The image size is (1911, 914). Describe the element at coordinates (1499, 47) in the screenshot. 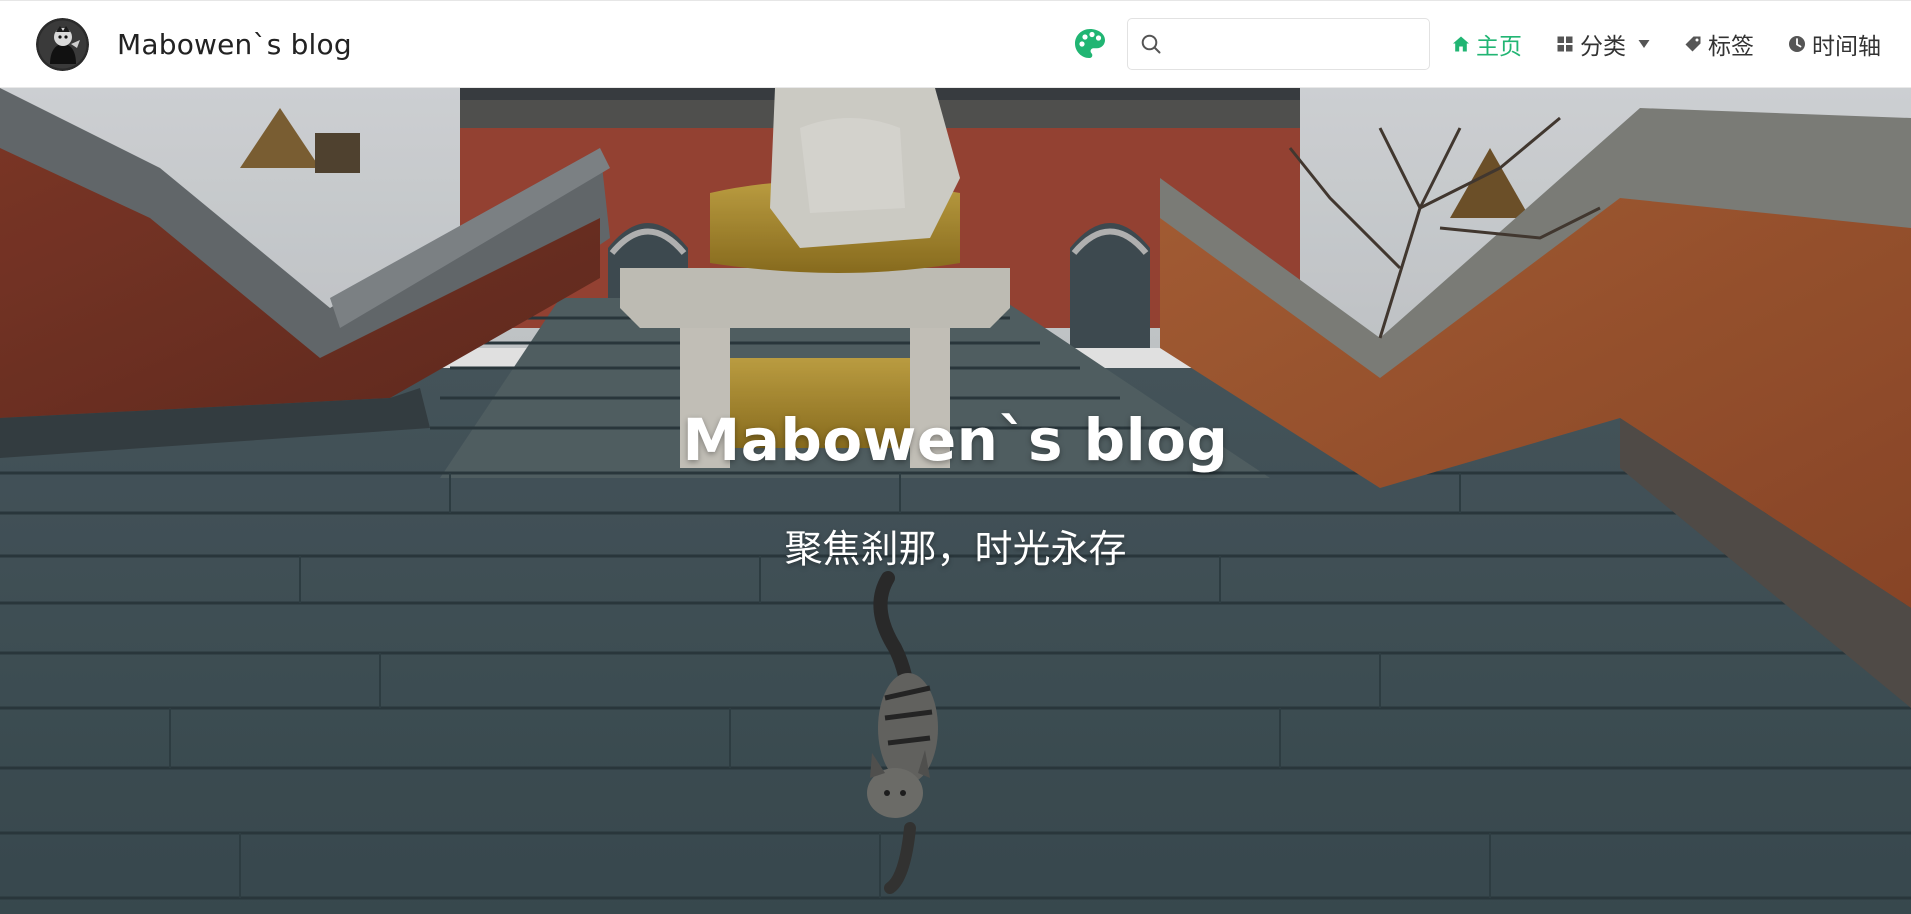

I see `nav-label-home: 主页` at that location.